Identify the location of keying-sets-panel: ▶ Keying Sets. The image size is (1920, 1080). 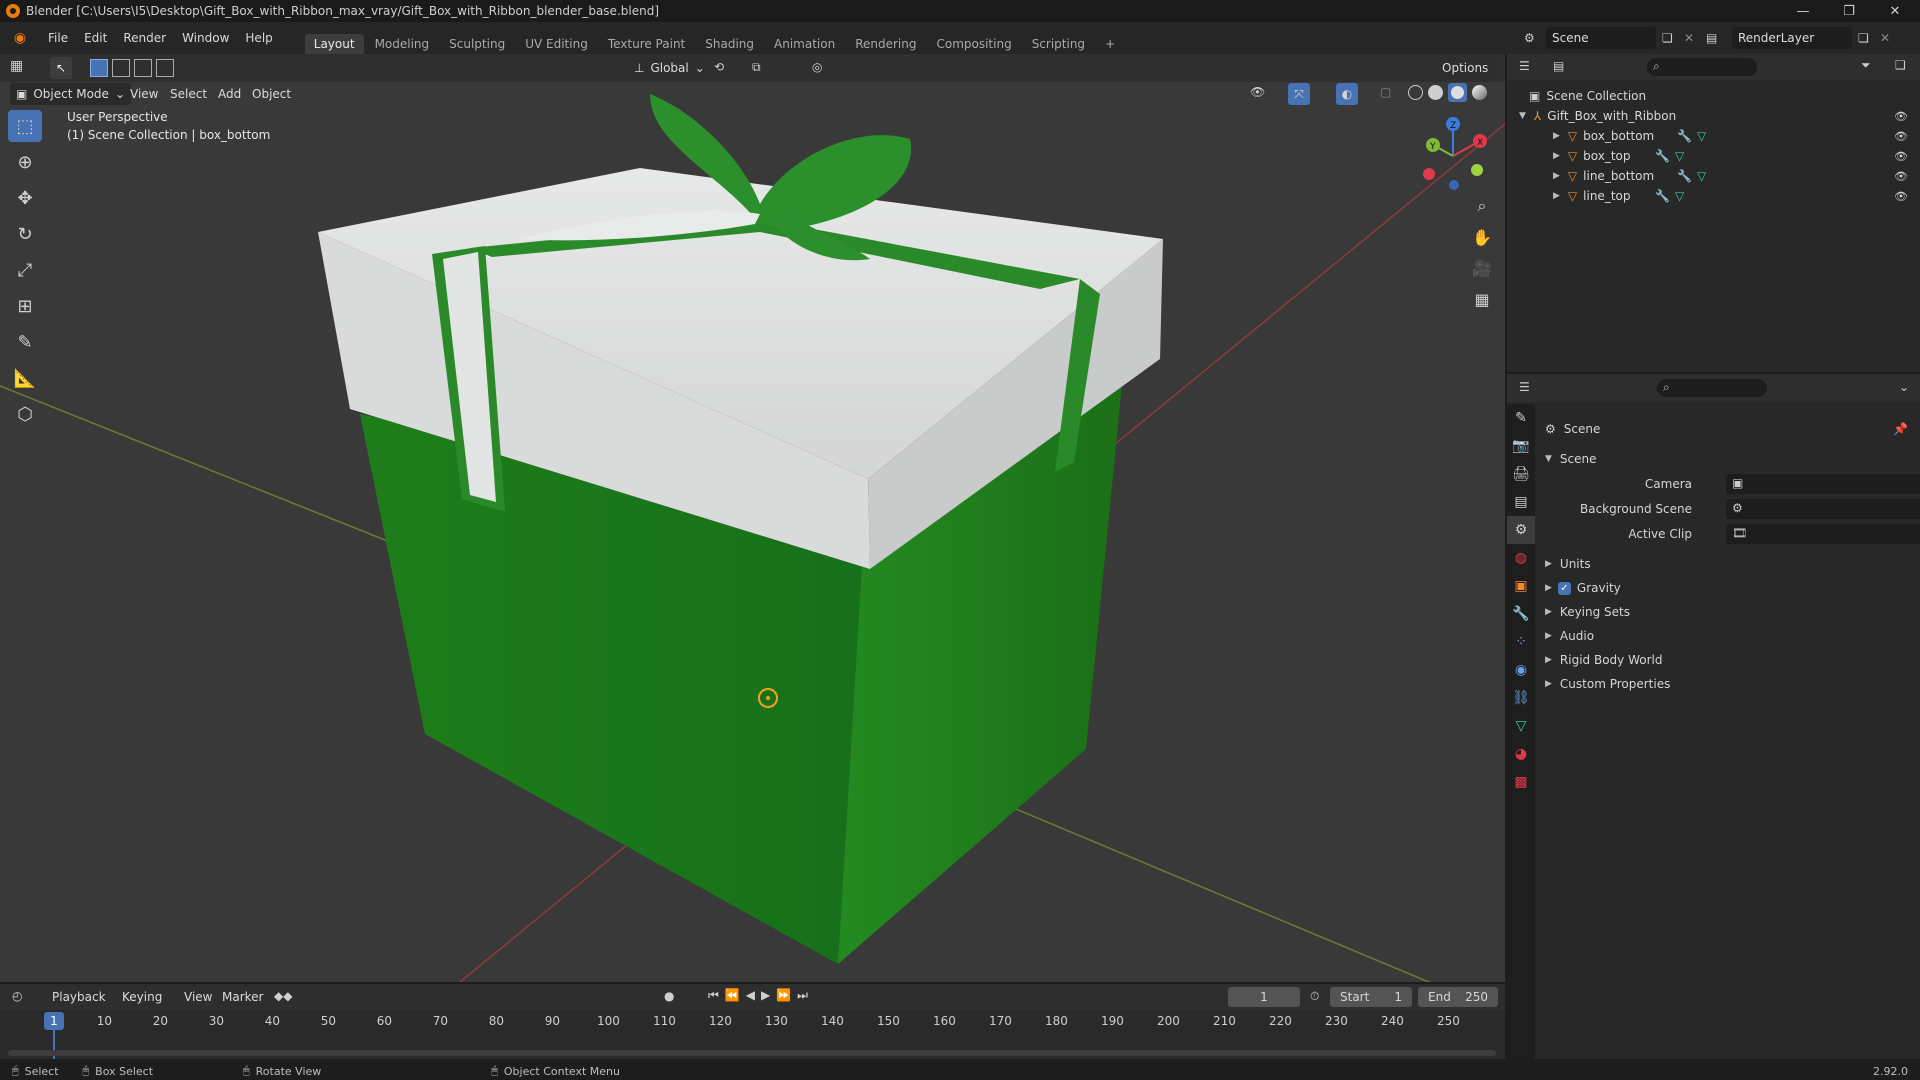
(1727, 612).